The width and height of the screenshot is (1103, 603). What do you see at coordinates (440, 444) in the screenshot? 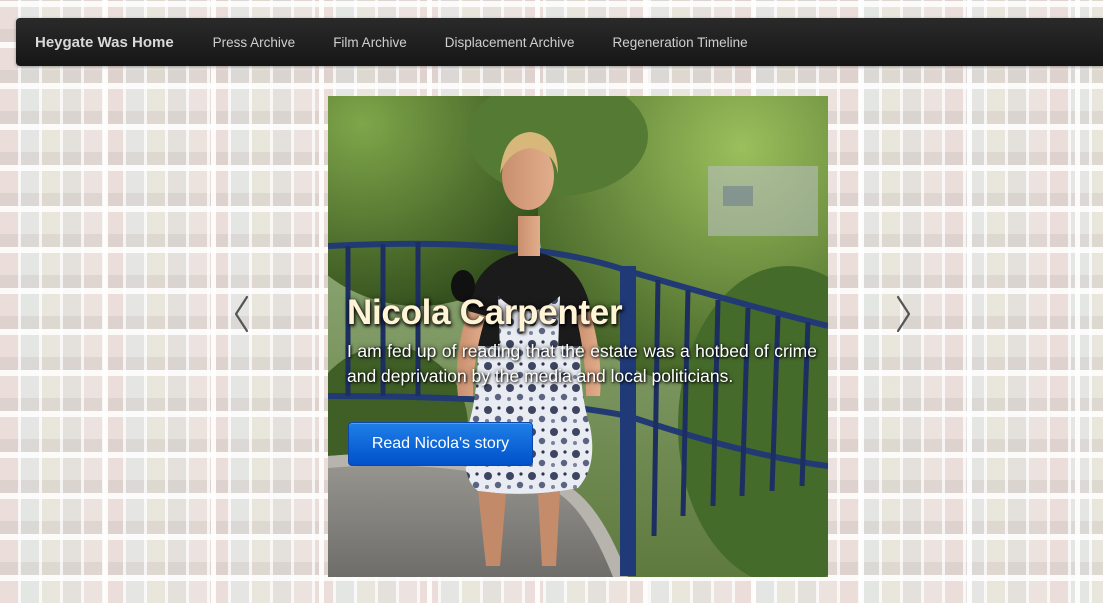
I see `read-story-button: Read Nicola's story` at bounding box center [440, 444].